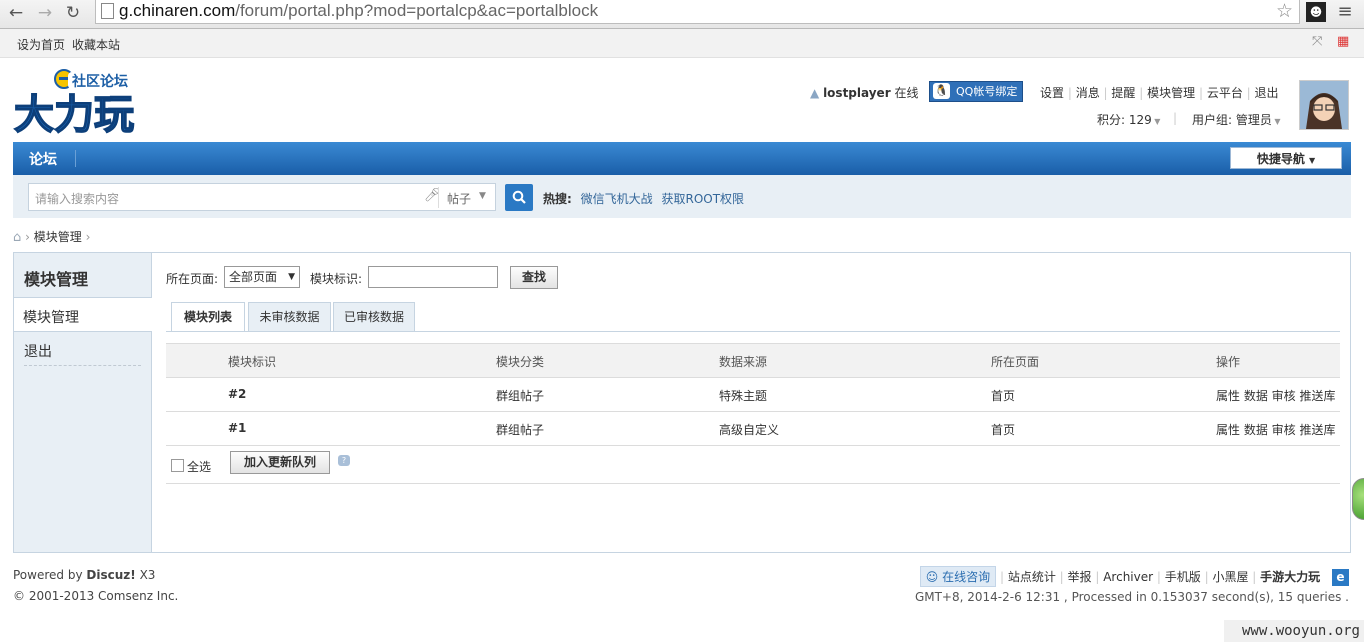 The width and height of the screenshot is (1364, 642). Describe the element at coordinates (99, 81) in the screenshot. I see `logo-subtitle: 社区论坛` at that location.